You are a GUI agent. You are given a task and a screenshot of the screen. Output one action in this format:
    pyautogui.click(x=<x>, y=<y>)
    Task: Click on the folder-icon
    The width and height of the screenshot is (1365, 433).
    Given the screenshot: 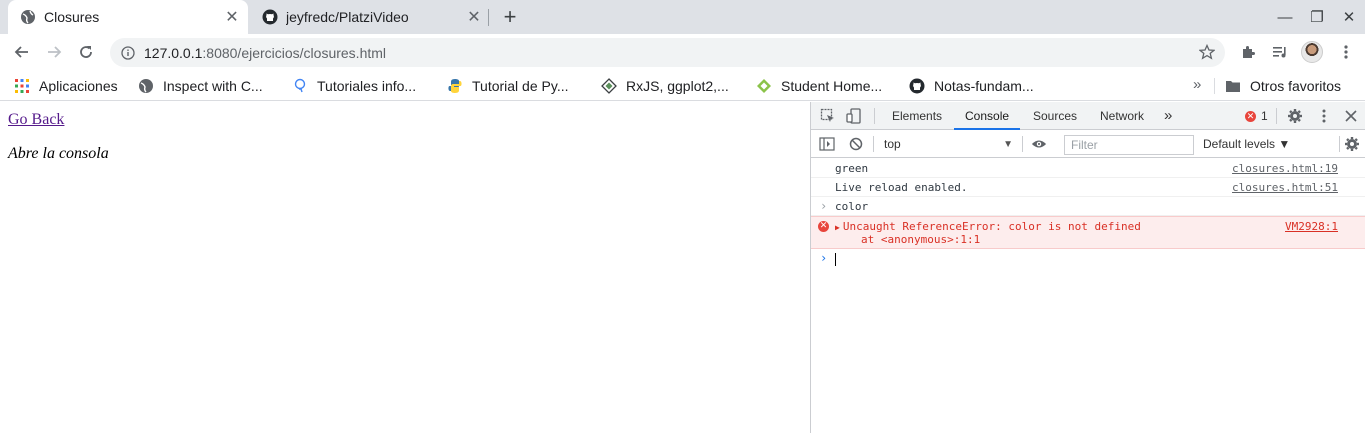 What is the action you would take?
    pyautogui.click(x=1233, y=86)
    